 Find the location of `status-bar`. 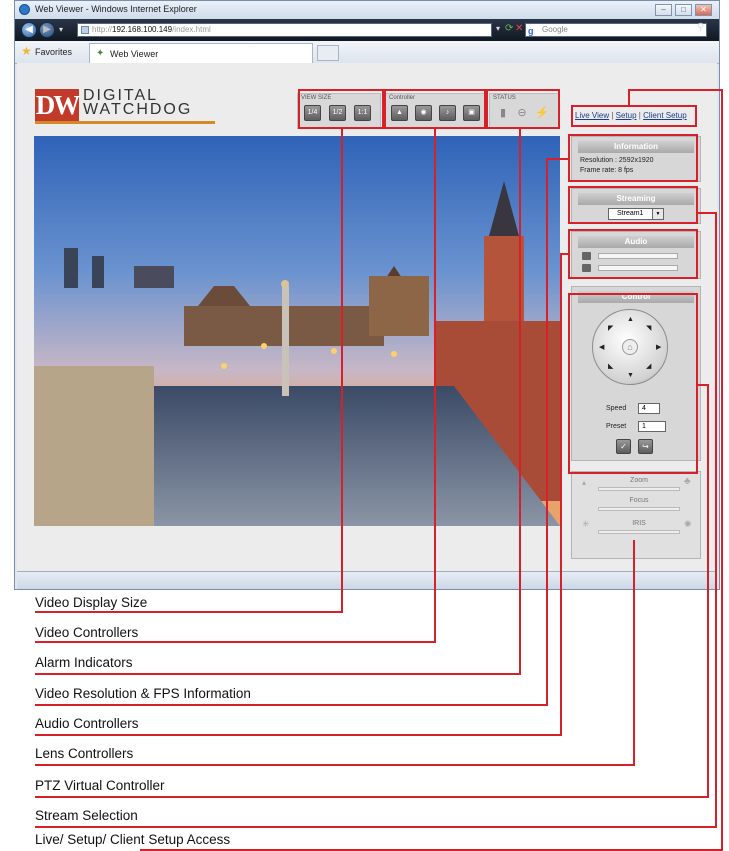

status-bar is located at coordinates (367, 580).